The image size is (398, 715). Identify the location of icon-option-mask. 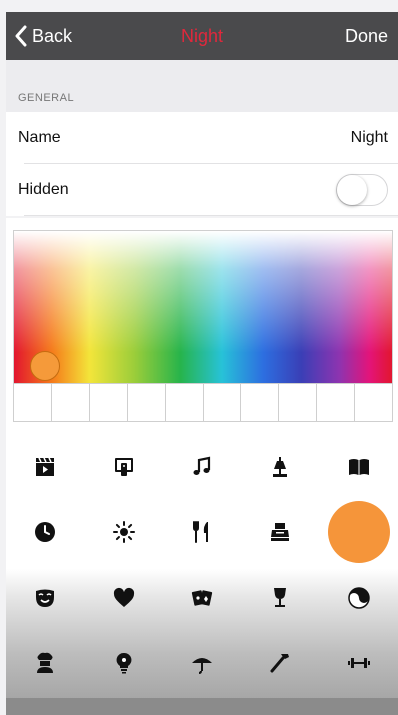
(45, 598).